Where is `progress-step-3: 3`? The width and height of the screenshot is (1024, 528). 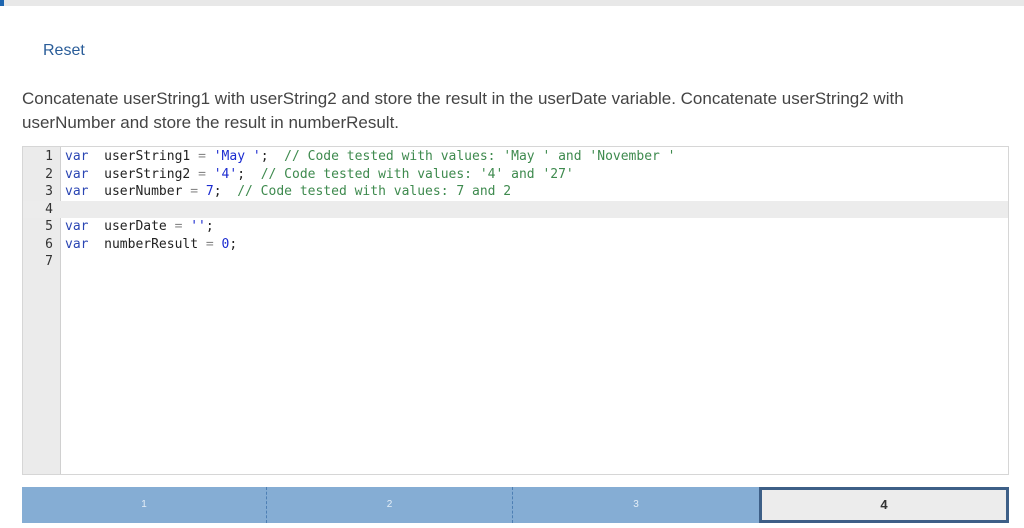
progress-step-3: 3 is located at coordinates (636, 505).